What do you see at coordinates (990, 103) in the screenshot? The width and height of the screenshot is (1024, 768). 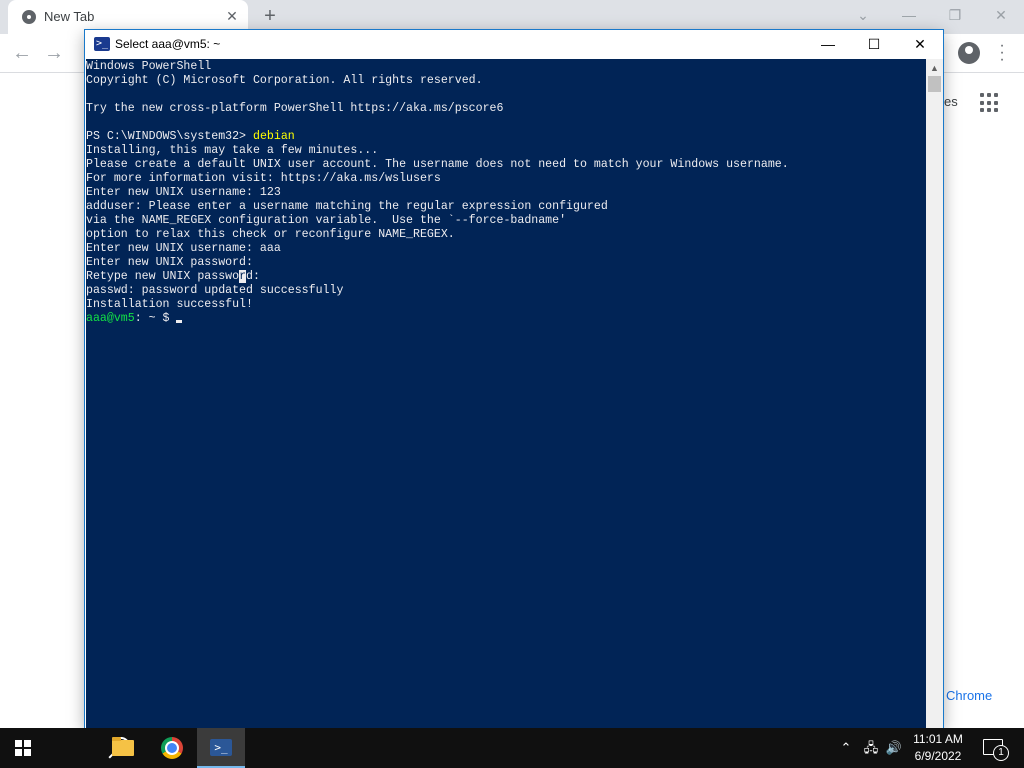 I see `google-apps-icon` at bounding box center [990, 103].